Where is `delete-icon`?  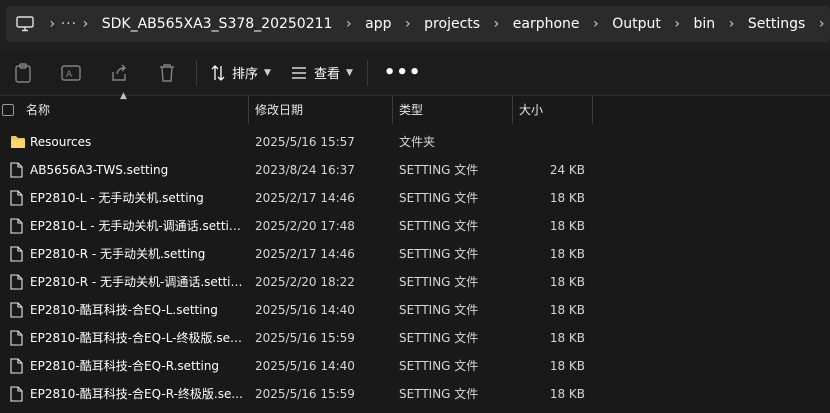
delete-icon is located at coordinates (167, 73).